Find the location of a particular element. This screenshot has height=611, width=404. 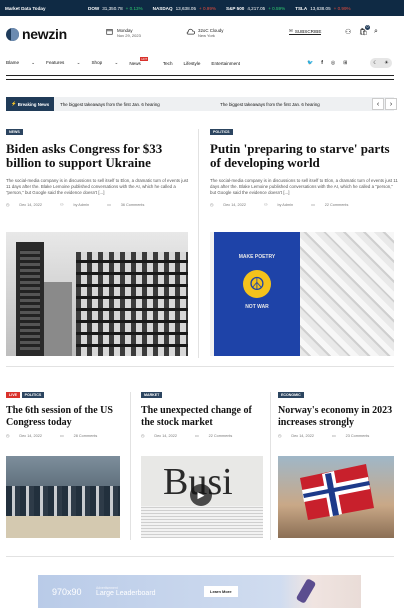

prev-arrow-icon: ‹ is located at coordinates (378, 104).